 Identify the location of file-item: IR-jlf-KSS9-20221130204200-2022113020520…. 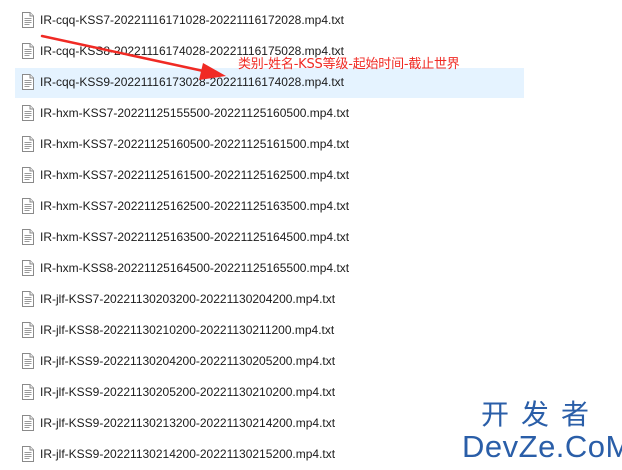
(269, 362).